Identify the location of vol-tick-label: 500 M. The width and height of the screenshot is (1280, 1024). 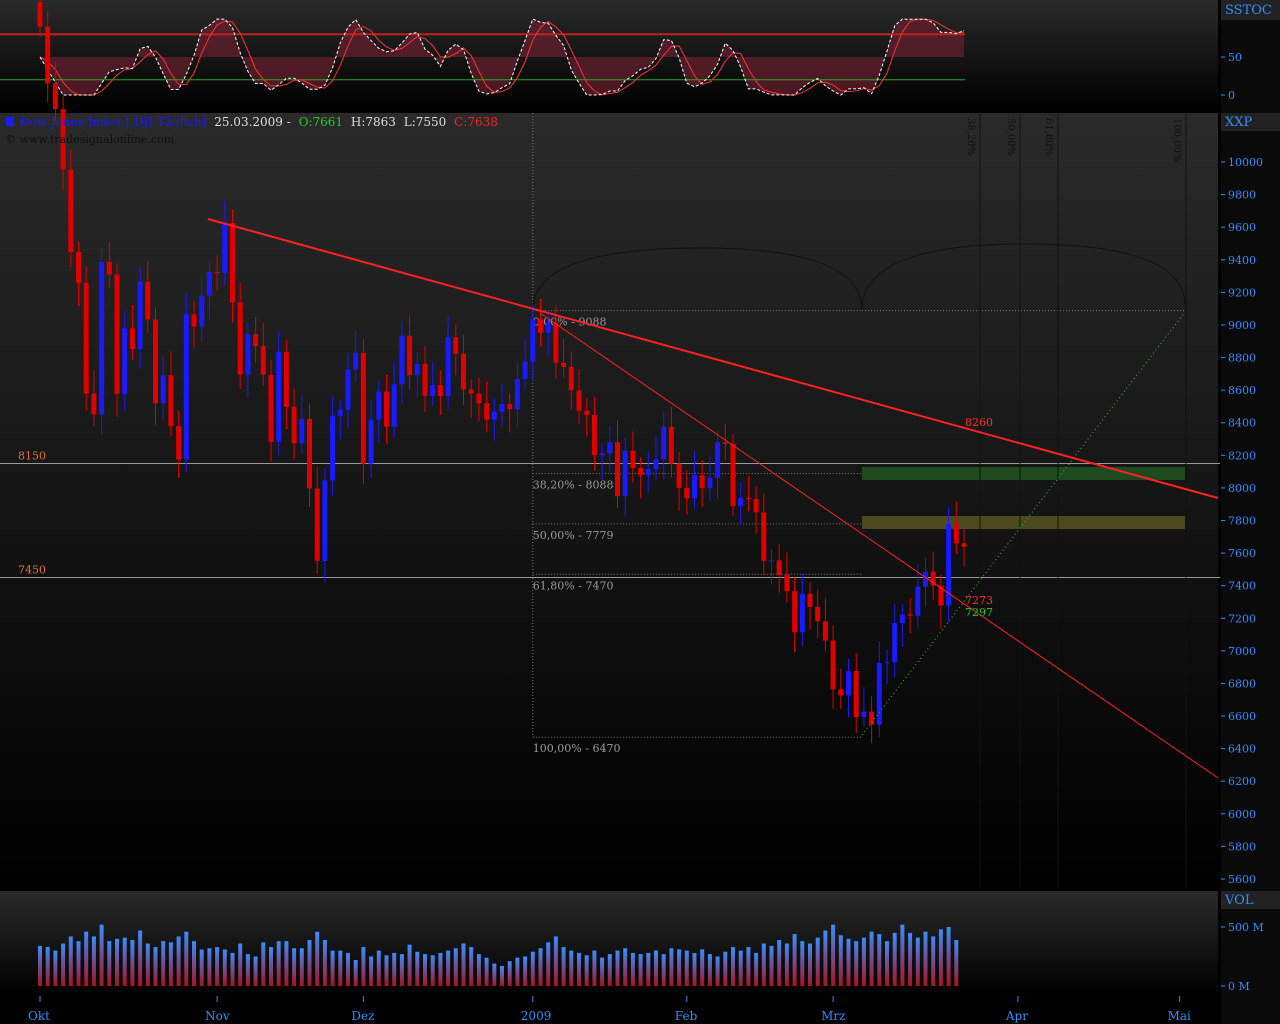
(1246, 927).